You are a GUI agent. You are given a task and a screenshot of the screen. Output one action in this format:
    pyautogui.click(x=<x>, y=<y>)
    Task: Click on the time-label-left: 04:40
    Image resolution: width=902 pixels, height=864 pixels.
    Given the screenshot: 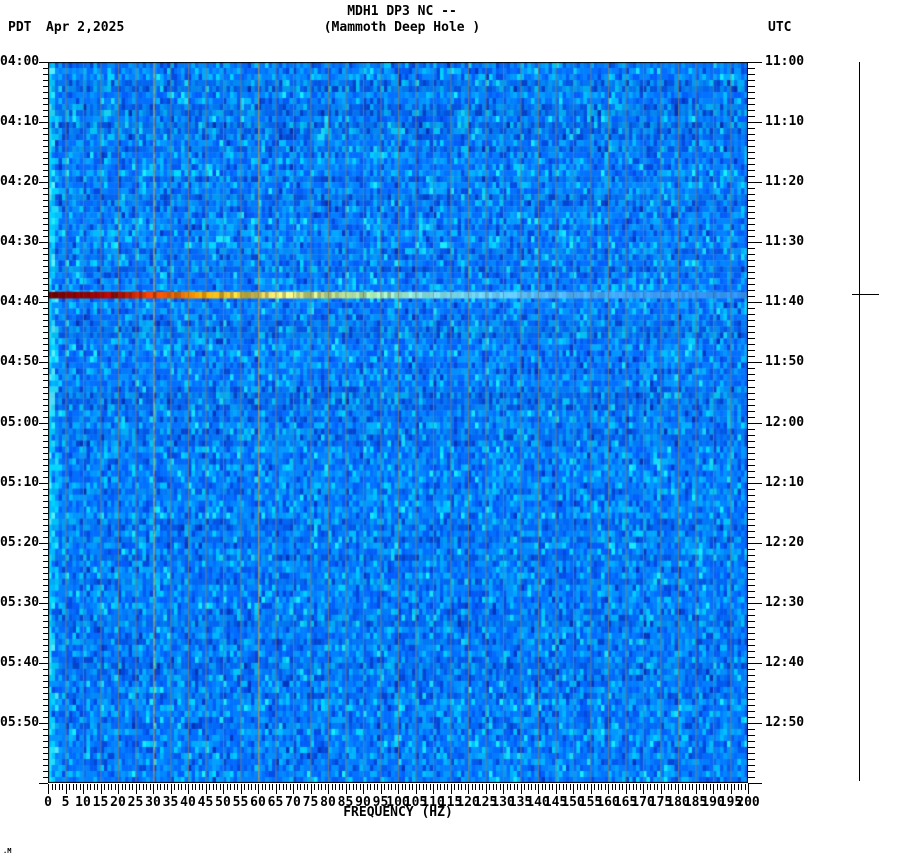 What is the action you would take?
    pyautogui.click(x=20, y=302)
    